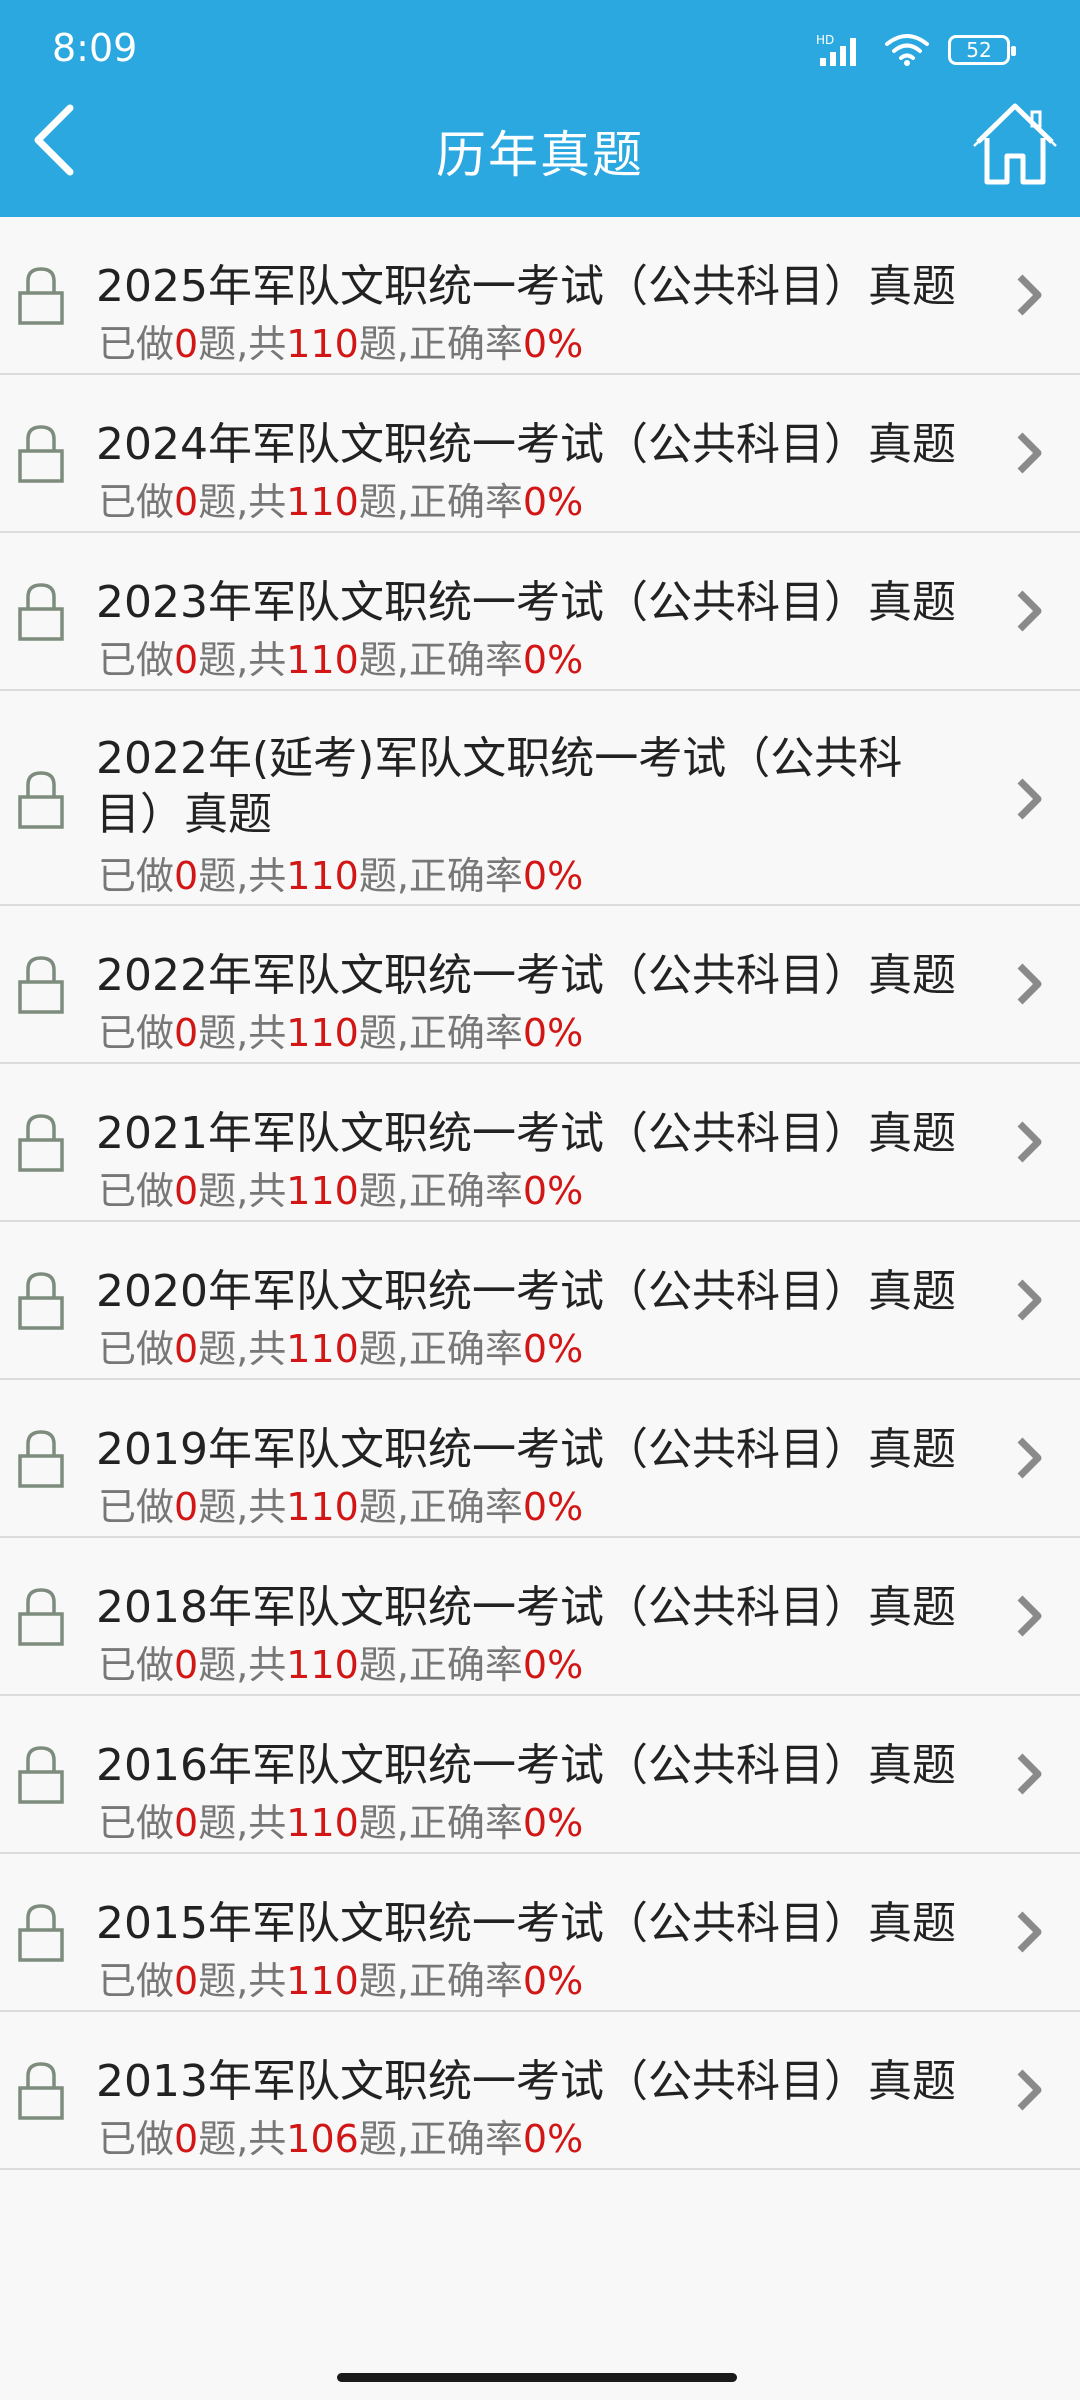 The height and width of the screenshot is (2400, 1080). Describe the element at coordinates (526, 1133) in the screenshot. I see `exam-title: 2021年军队文职统一考试（公共科目）真题` at that location.